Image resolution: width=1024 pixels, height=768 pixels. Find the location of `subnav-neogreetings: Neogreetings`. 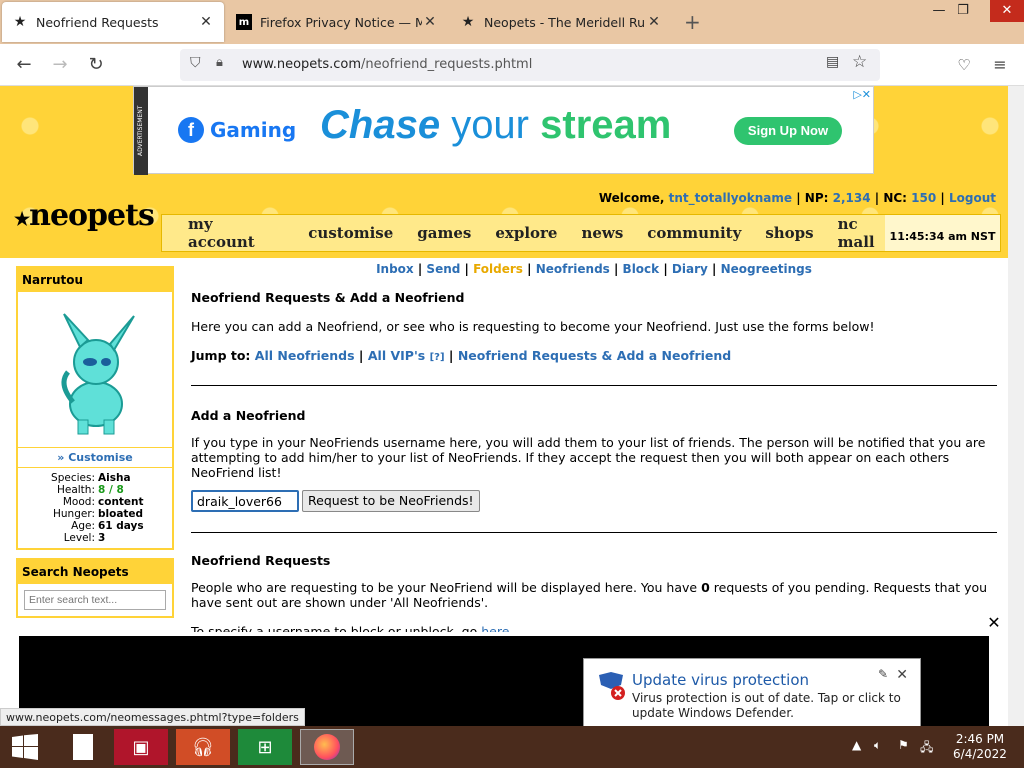

subnav-neogreetings: Neogreetings is located at coordinates (766, 269).